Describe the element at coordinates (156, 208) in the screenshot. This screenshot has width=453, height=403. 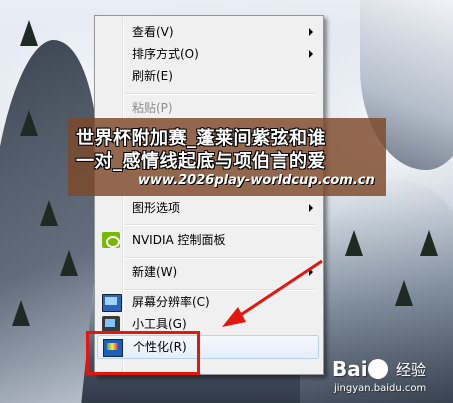
I see `menu-item-label: 图形选项` at that location.